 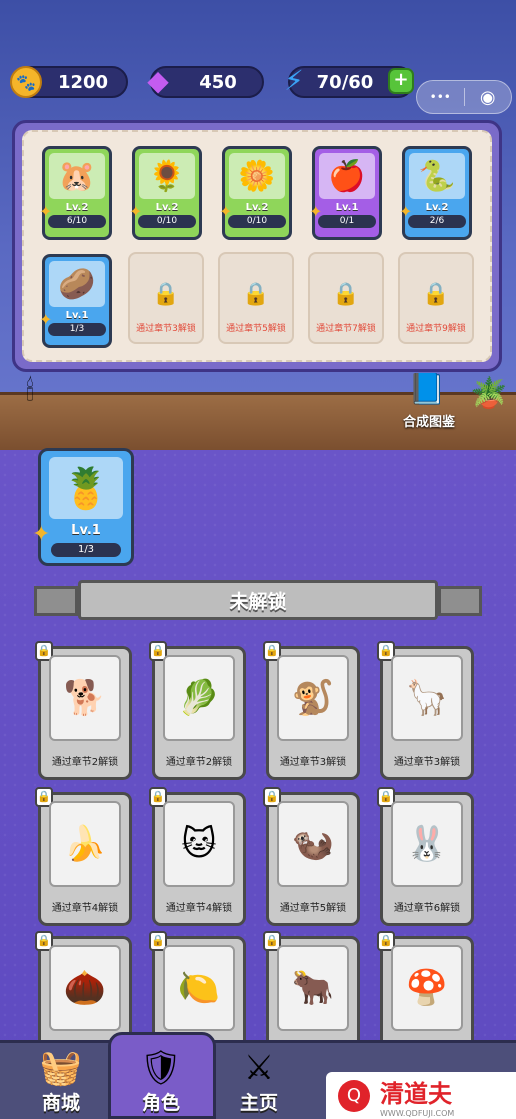 I want to click on ribbon-tail-right, so click(x=460, y=601).